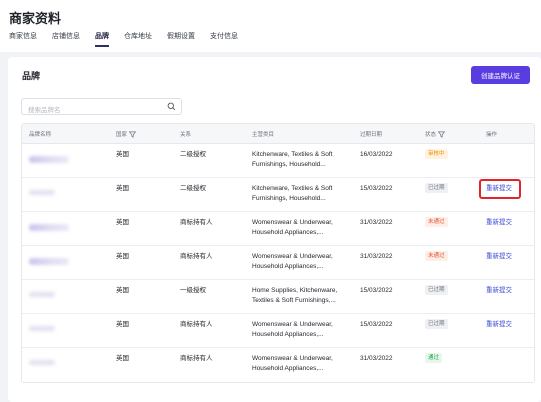 Image resolution: width=541 pixels, height=402 pixels. I want to click on status-badge: 审核中, so click(436, 154).